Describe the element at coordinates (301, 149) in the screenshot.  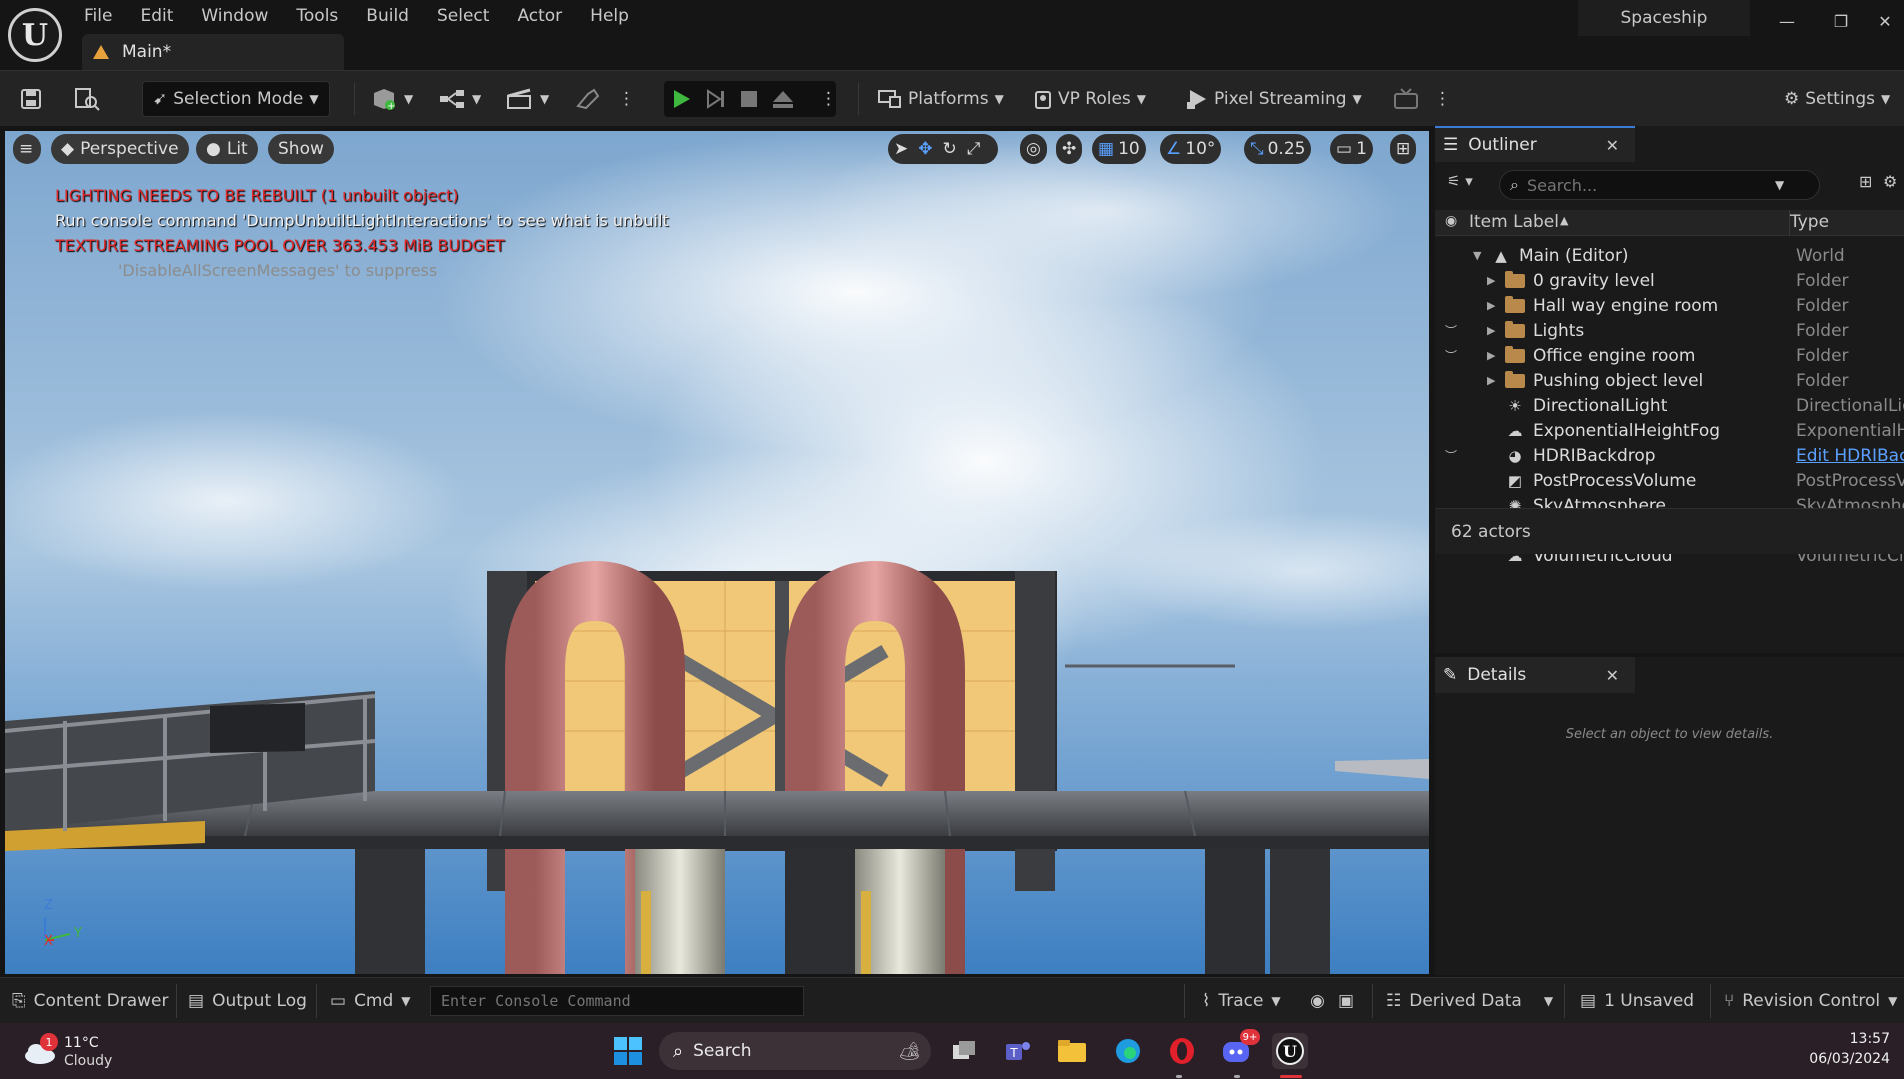
I see `show-button: Show` at that location.